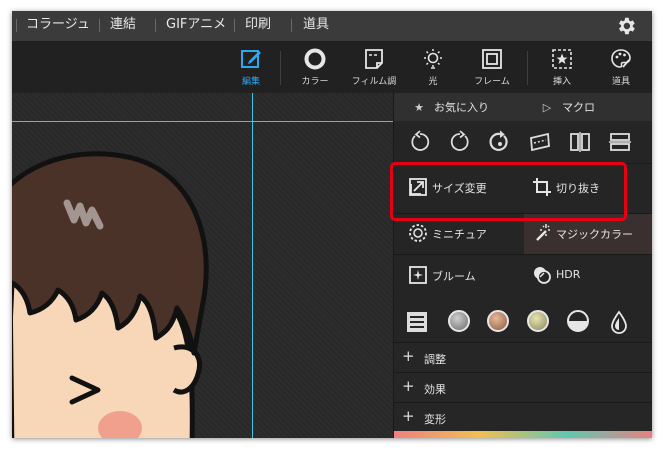 This screenshot has width=664, height=451. I want to click on tool-frame: フレーム, so click(492, 67).